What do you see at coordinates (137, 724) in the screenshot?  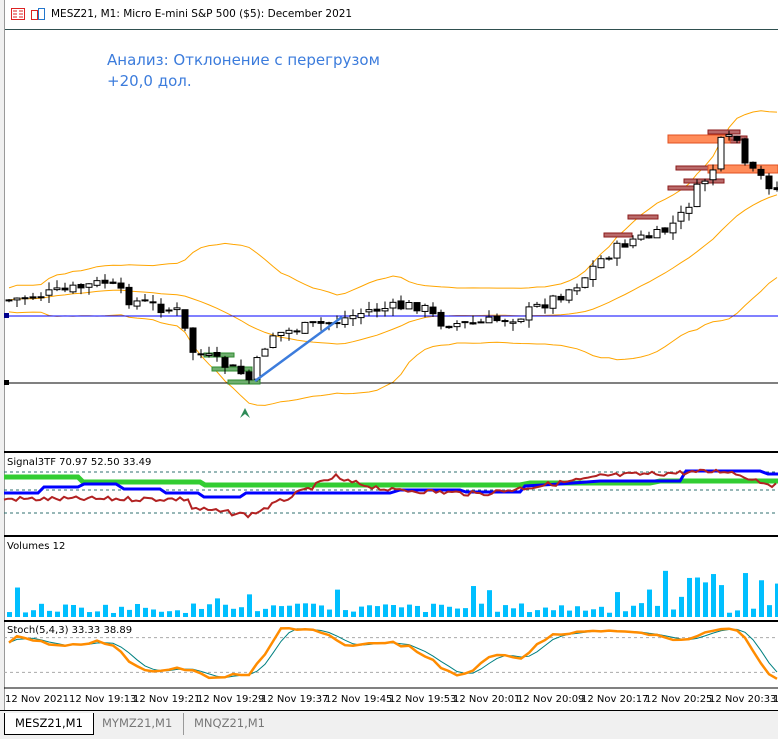 I see `tab-mymz21: MYMZ21,M1` at bounding box center [137, 724].